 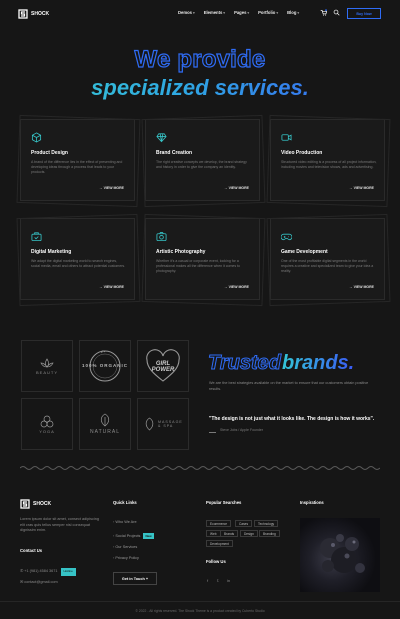 What do you see at coordinates (42, 504) in the screenshot?
I see `footer-logo-text: SHOCK` at bounding box center [42, 504].